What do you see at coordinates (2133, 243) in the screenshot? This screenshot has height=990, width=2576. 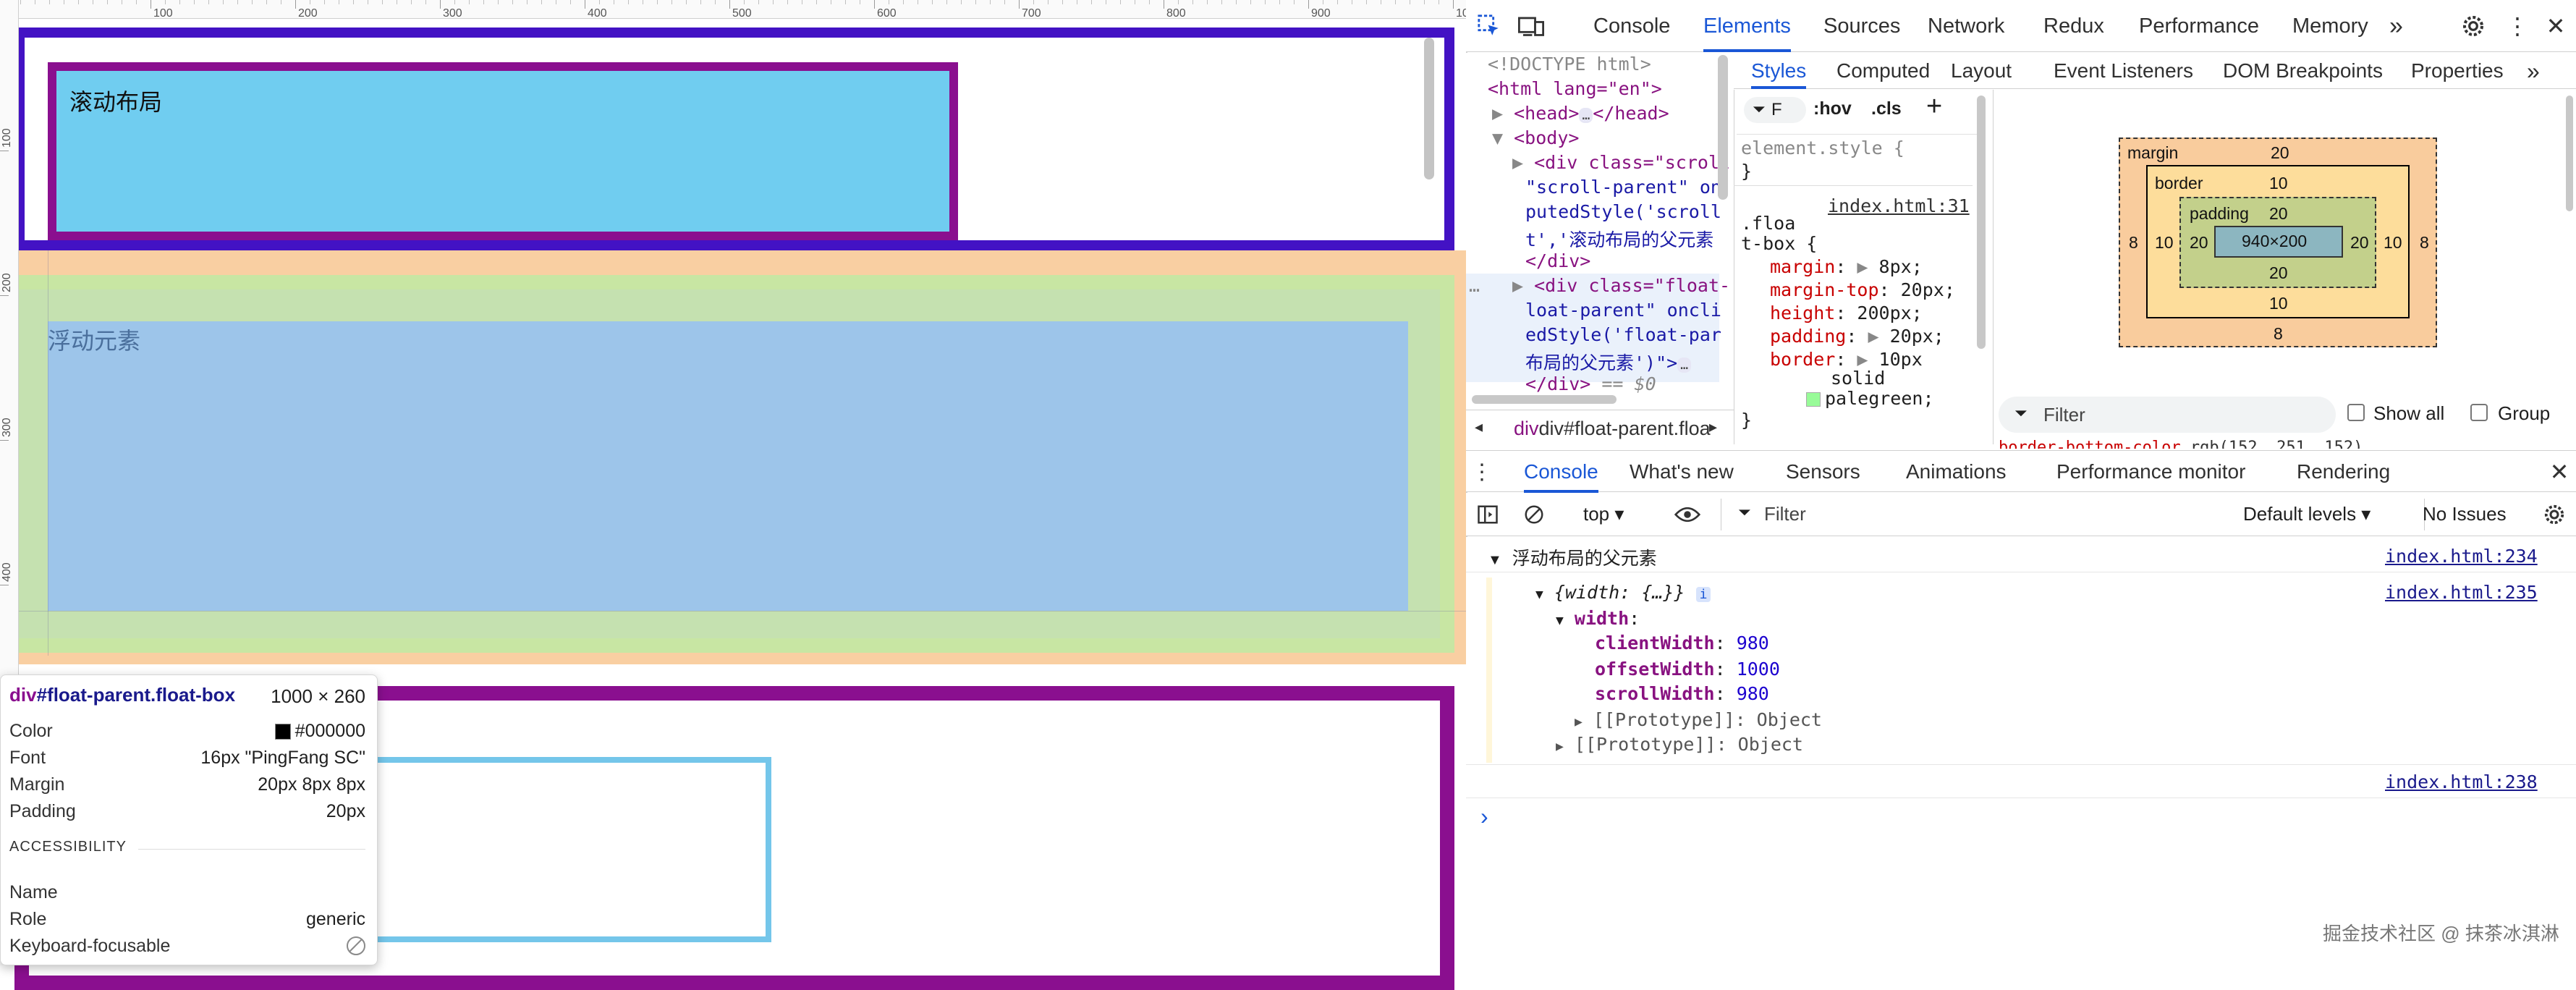 I see `bm-margin-left: 8` at bounding box center [2133, 243].